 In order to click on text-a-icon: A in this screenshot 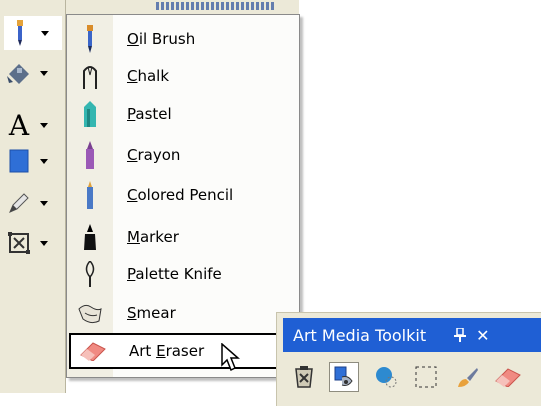, I will do `click(19, 125)`.